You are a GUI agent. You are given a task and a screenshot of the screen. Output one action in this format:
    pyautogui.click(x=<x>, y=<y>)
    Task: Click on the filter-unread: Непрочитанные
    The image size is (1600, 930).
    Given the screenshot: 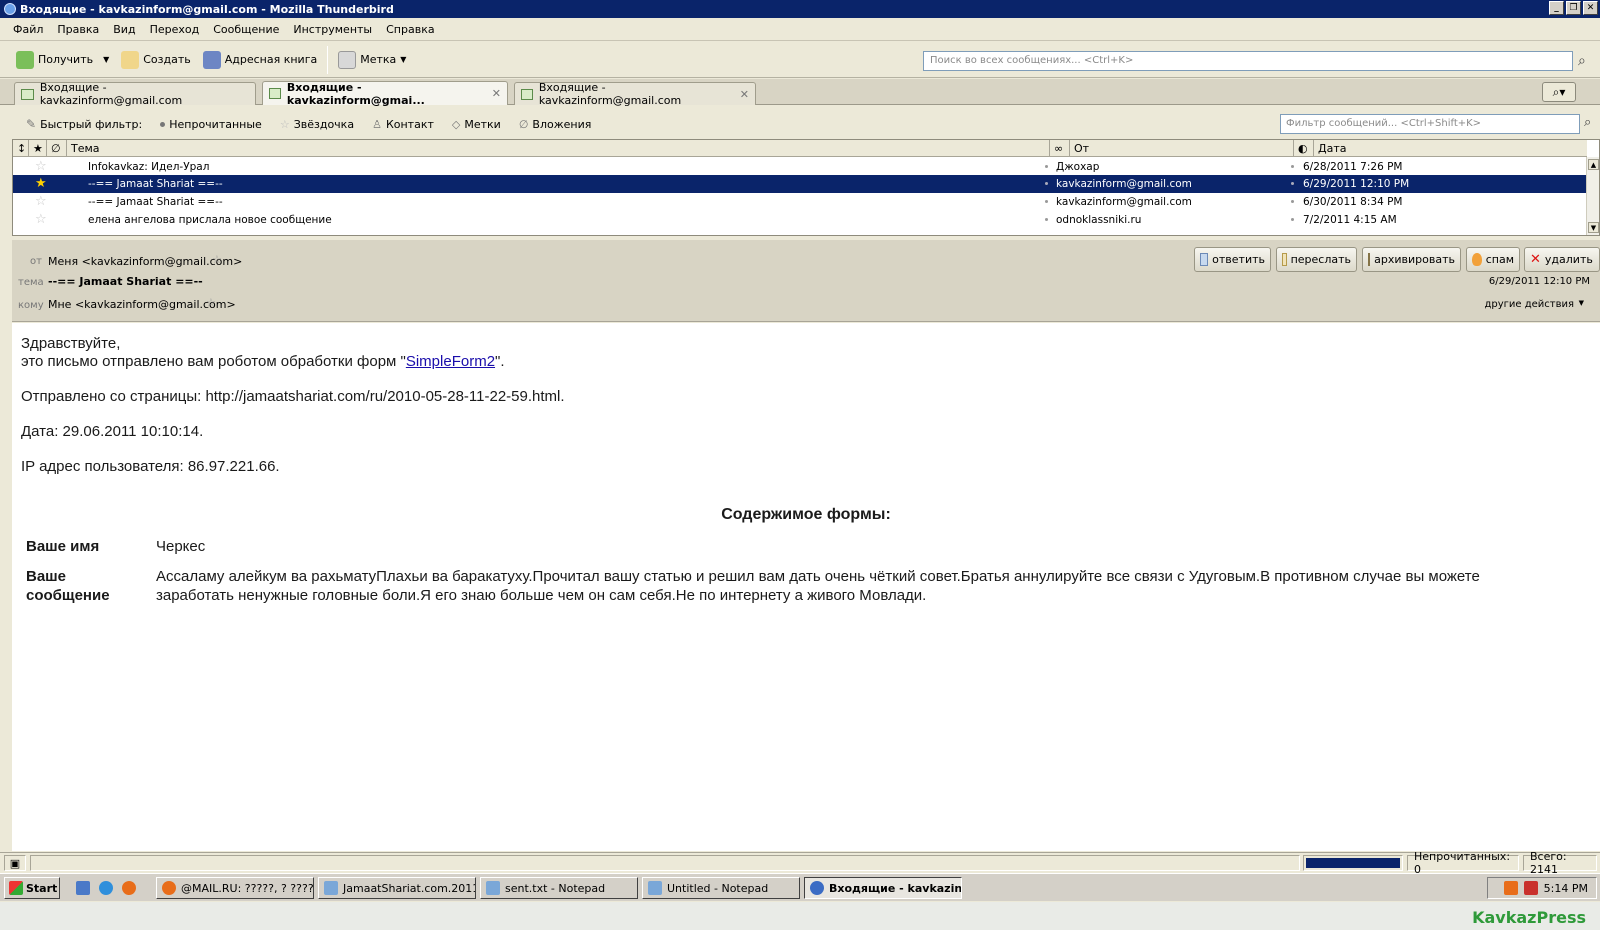 What is the action you would take?
    pyautogui.click(x=211, y=124)
    